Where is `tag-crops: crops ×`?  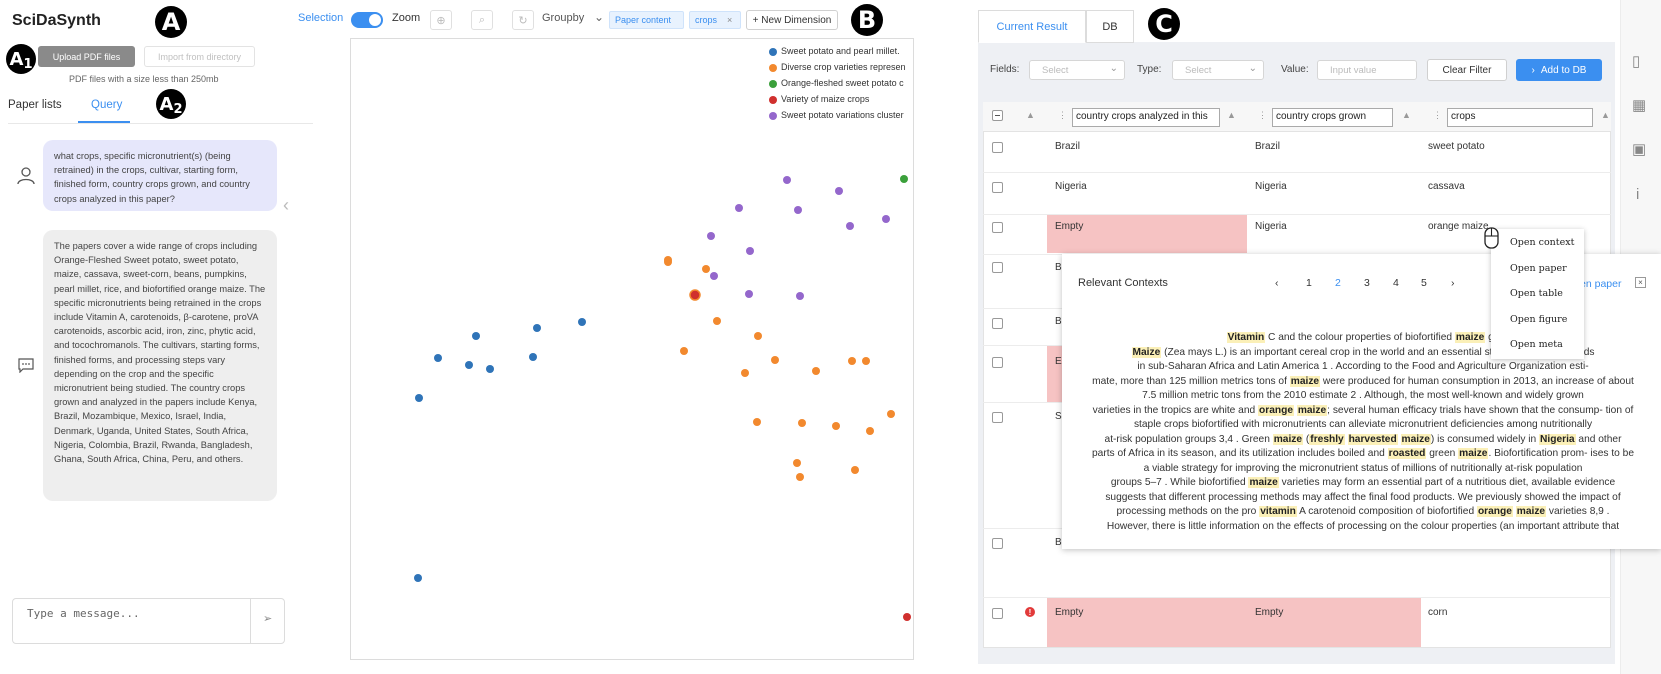 tag-crops: crops × is located at coordinates (715, 20).